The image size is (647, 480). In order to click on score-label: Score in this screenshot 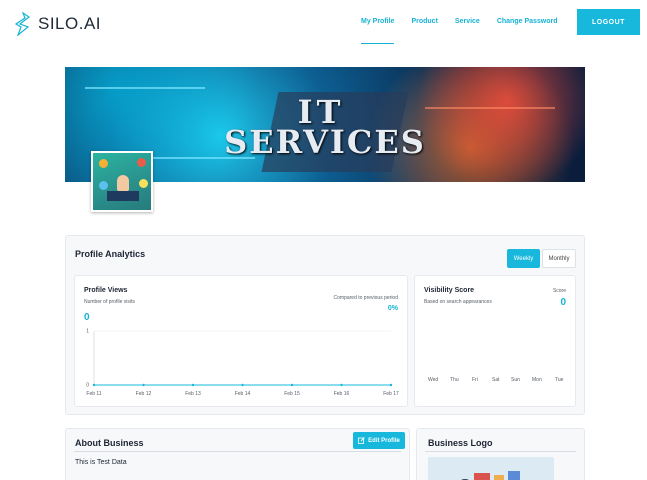, I will do `click(559, 291)`.